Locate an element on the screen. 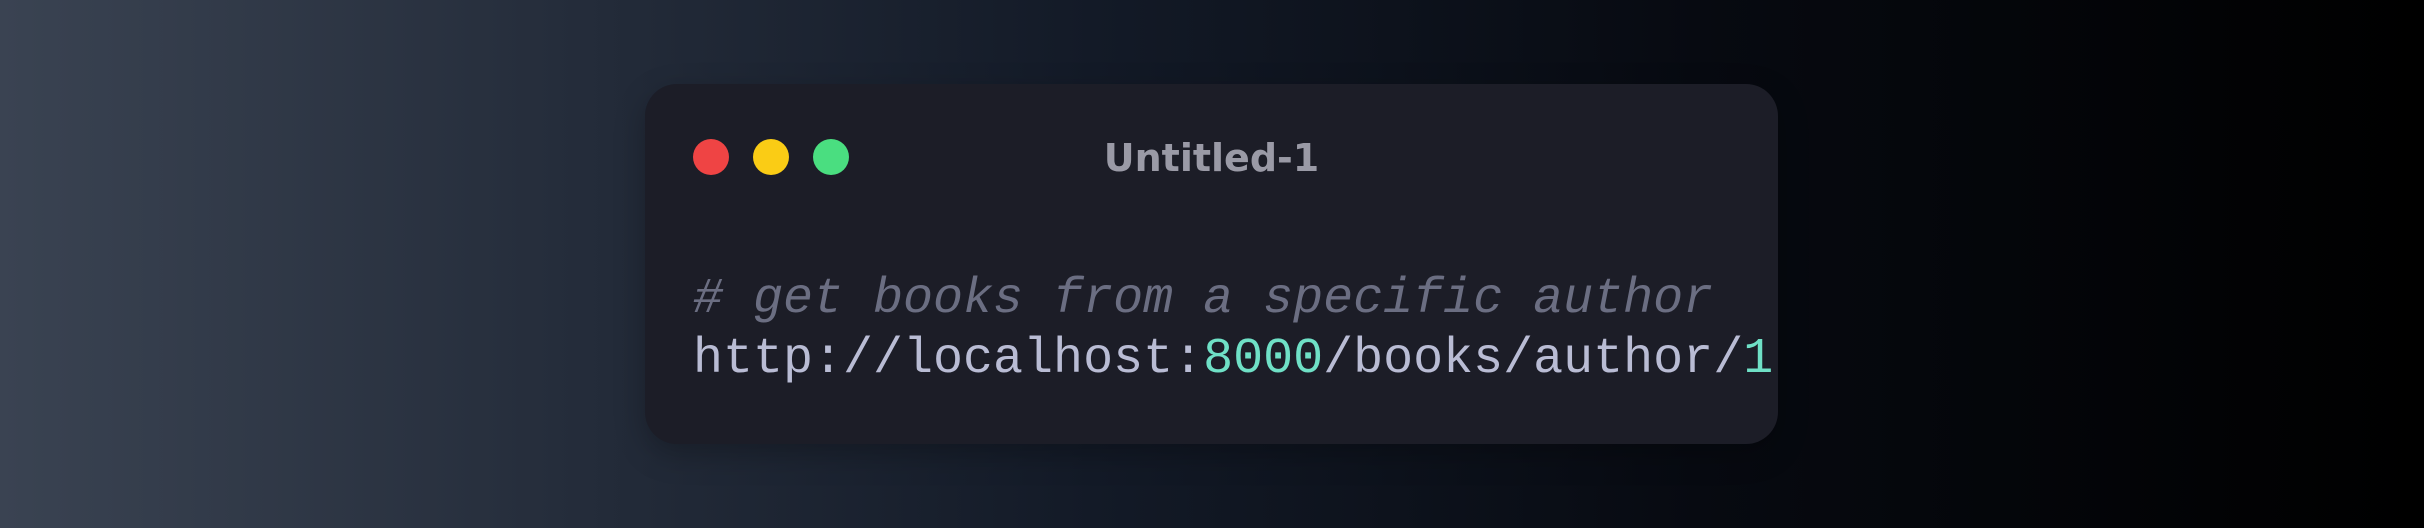  window-title: Untitled-1 is located at coordinates (1211, 158).